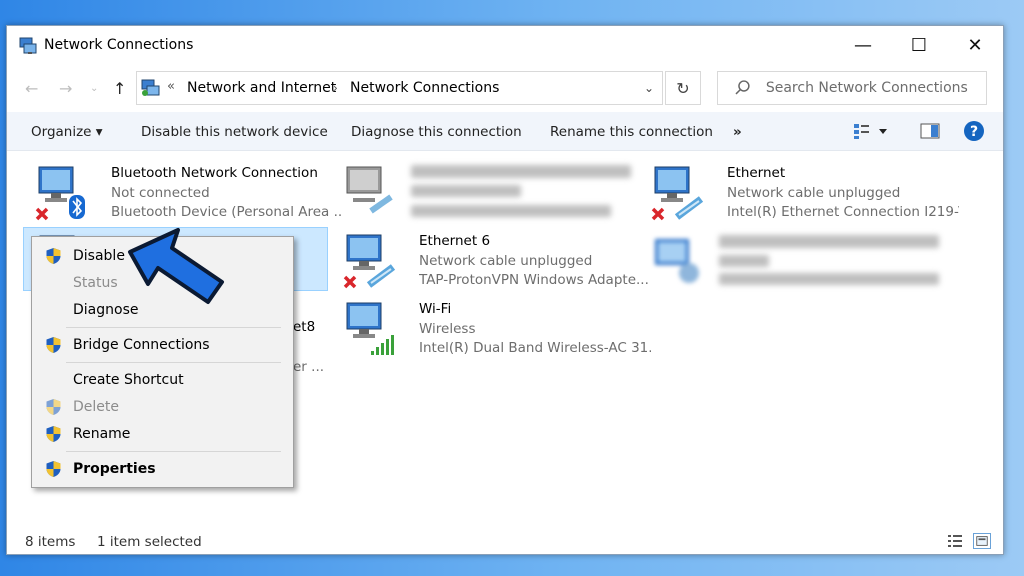 Image resolution: width=1024 pixels, height=576 pixels. What do you see at coordinates (162, 380) in the screenshot?
I see `menu-item-create-shortcut: Create Shortcut` at bounding box center [162, 380].